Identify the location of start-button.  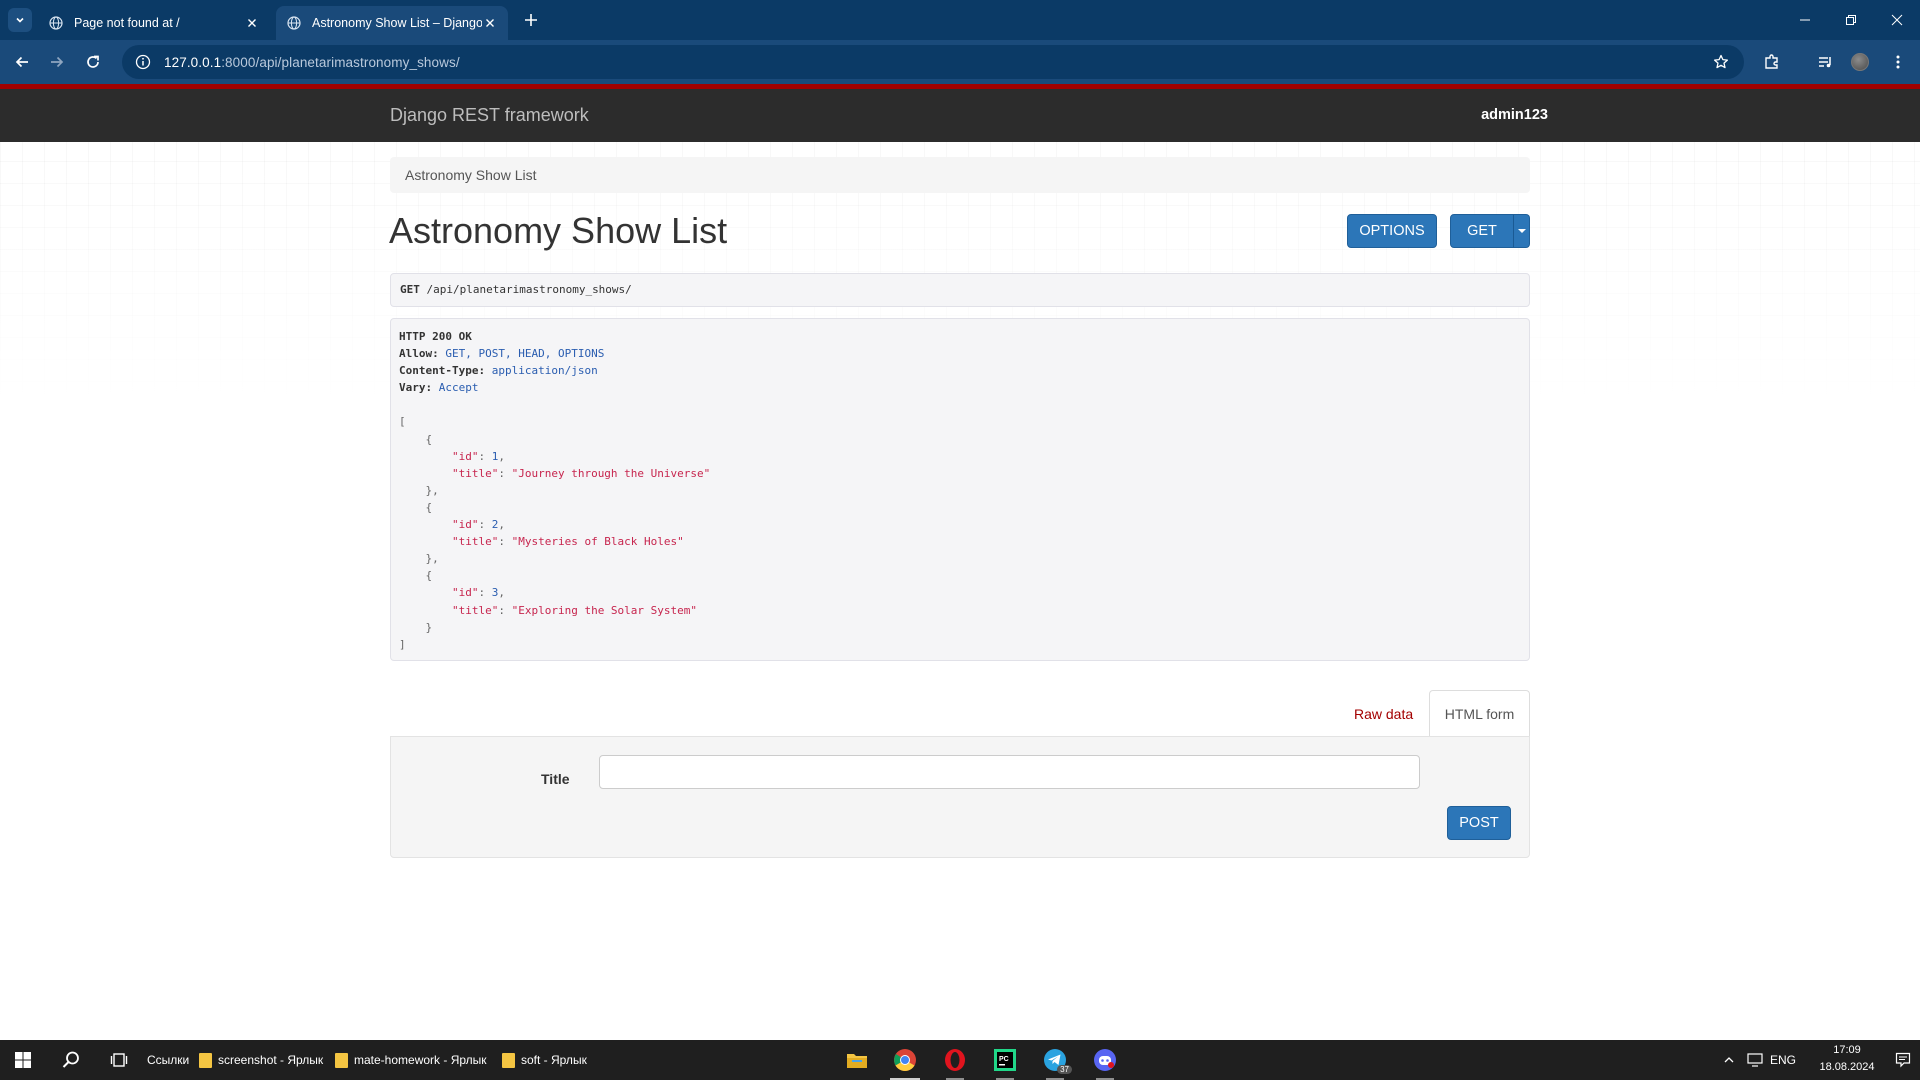
(23, 1060).